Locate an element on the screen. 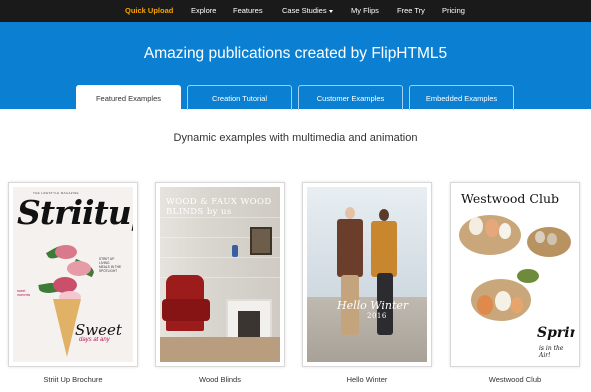  nav-case-studies: Case Studies is located at coordinates (307, 11).